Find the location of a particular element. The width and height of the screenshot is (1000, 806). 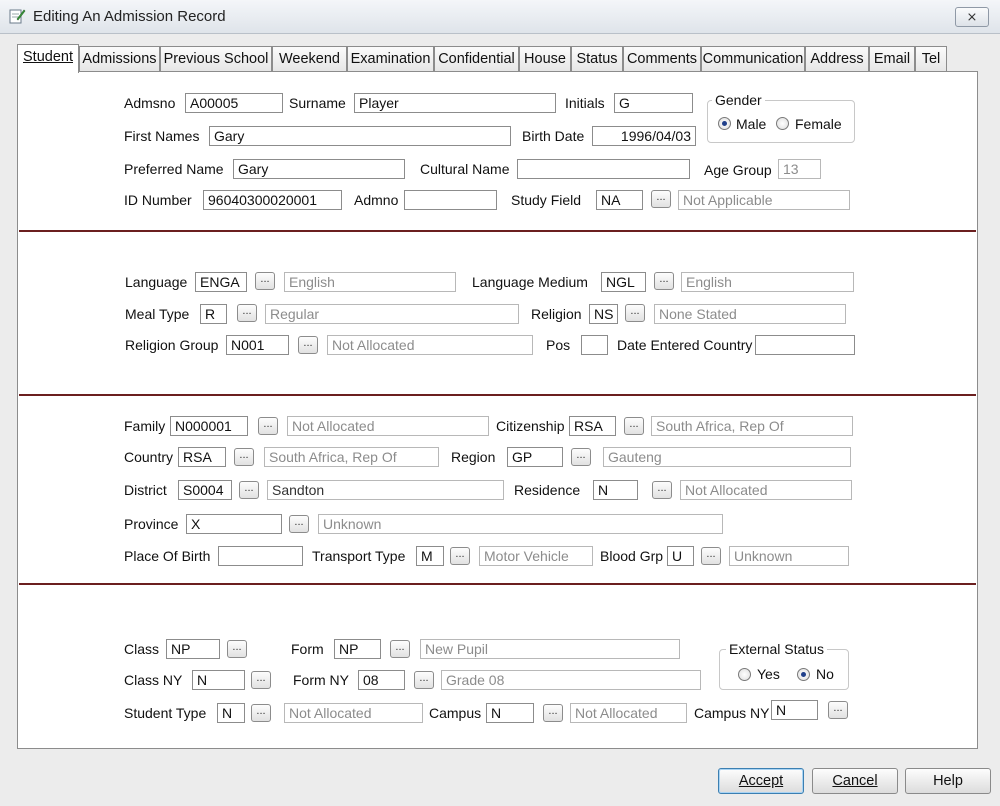

religion-group-code: N001 is located at coordinates (257, 345).